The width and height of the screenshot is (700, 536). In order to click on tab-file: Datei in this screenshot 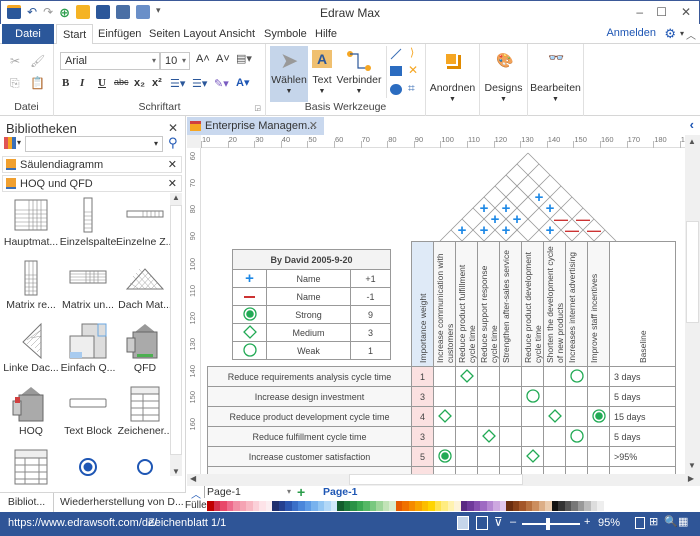, I will do `click(28, 34)`.